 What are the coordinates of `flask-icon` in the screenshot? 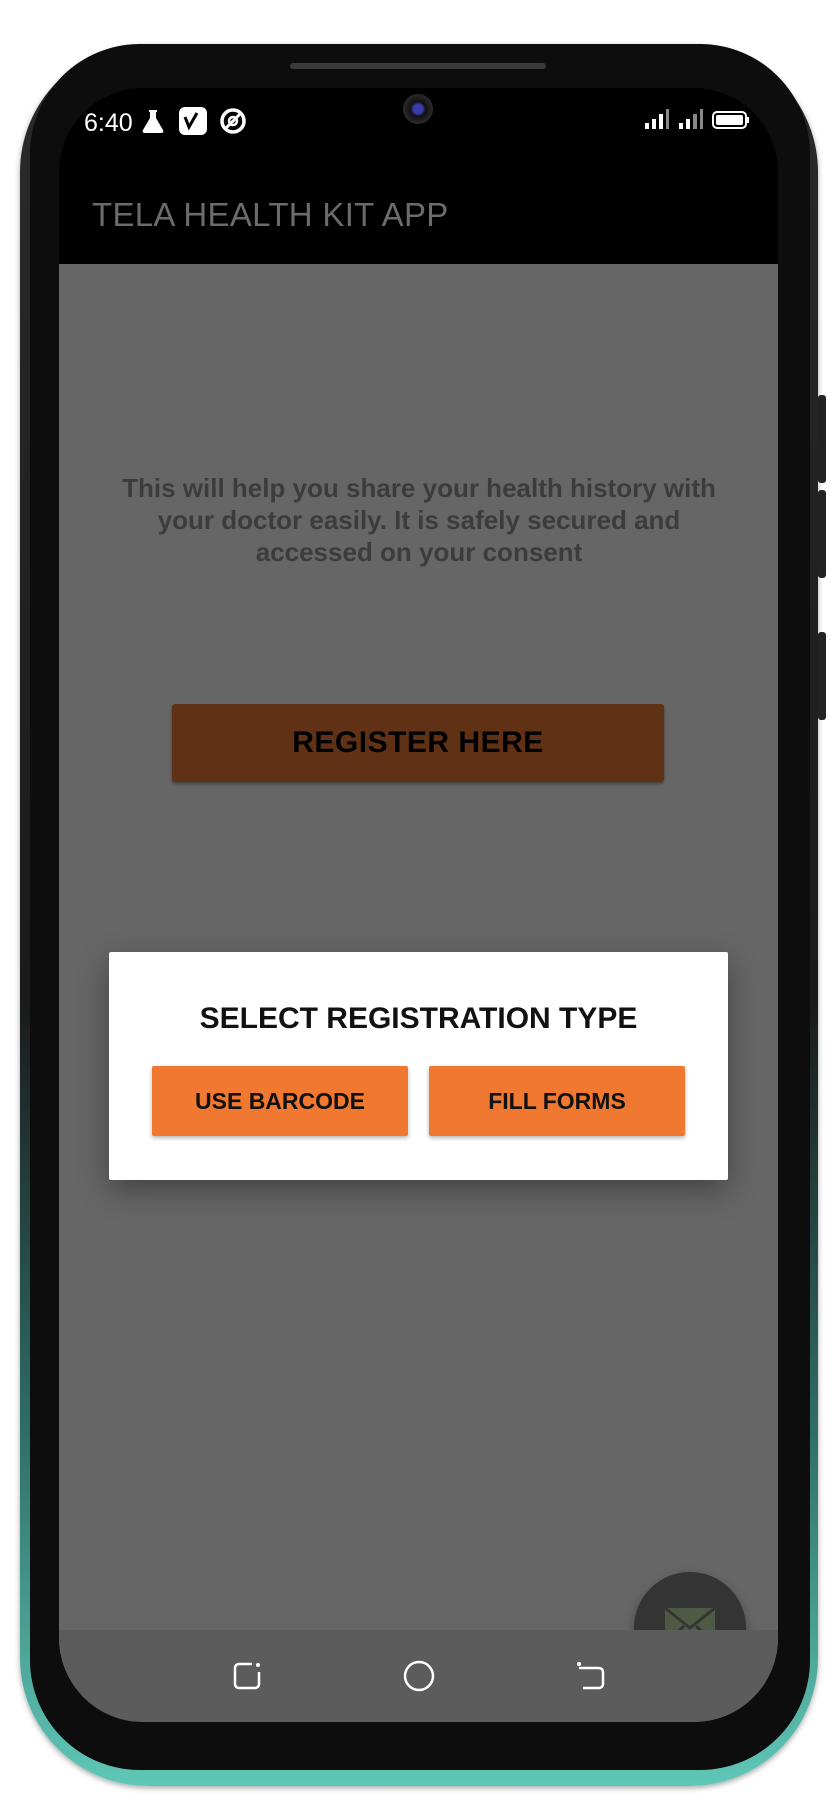 It's located at (153, 121).